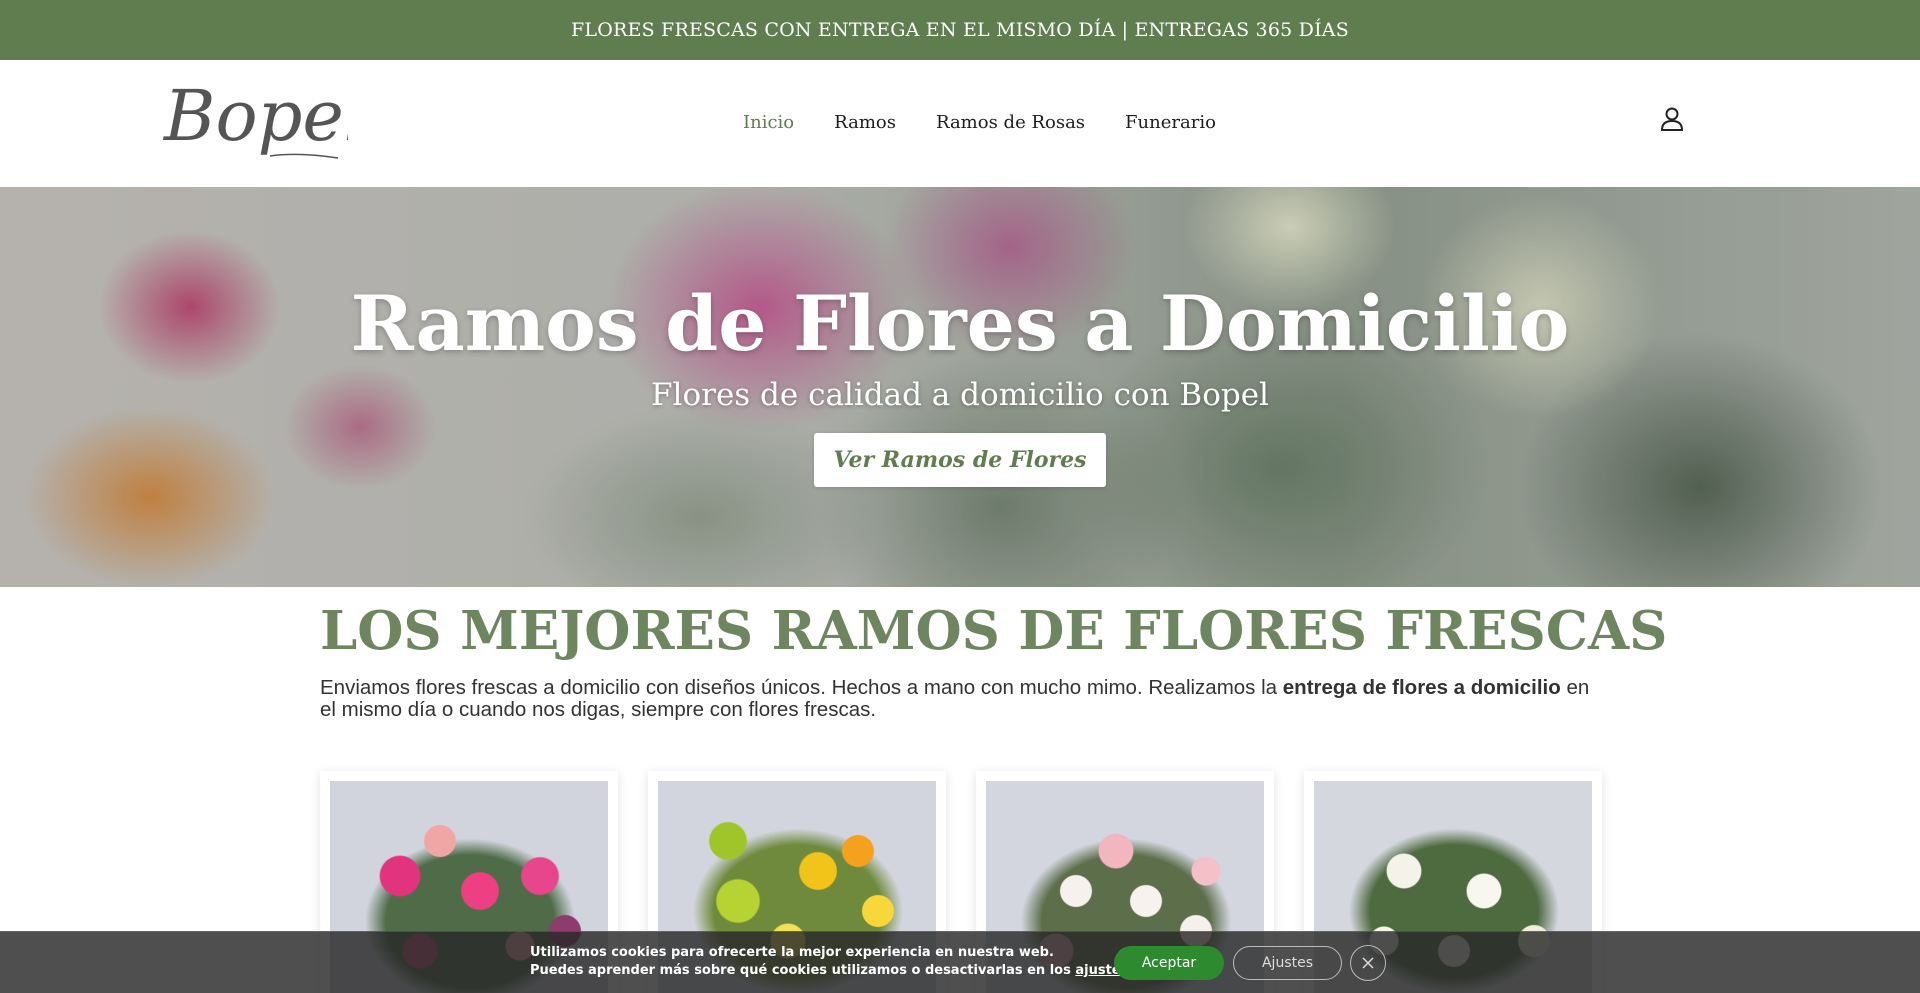 This screenshot has height=993, width=1920. I want to click on user-icon, so click(1672, 119).